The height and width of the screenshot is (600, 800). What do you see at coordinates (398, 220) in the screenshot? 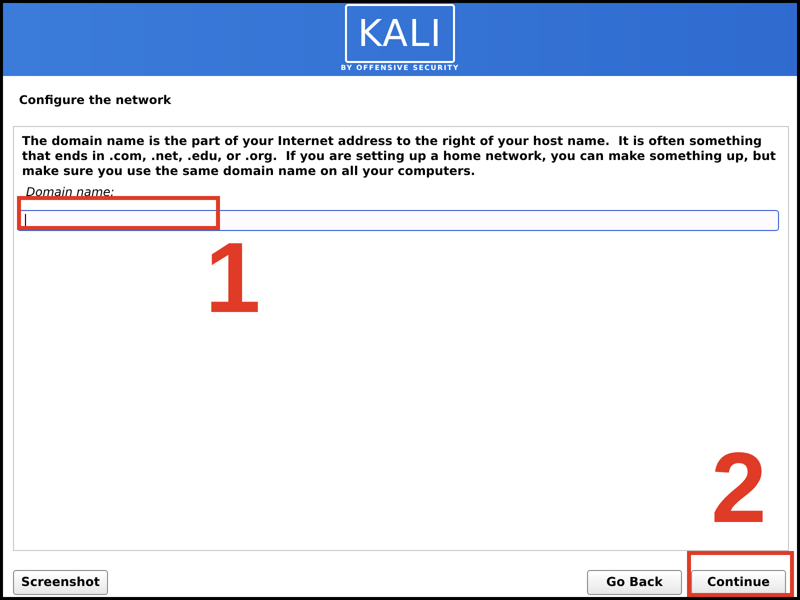
I see `domain-name-field` at bounding box center [398, 220].